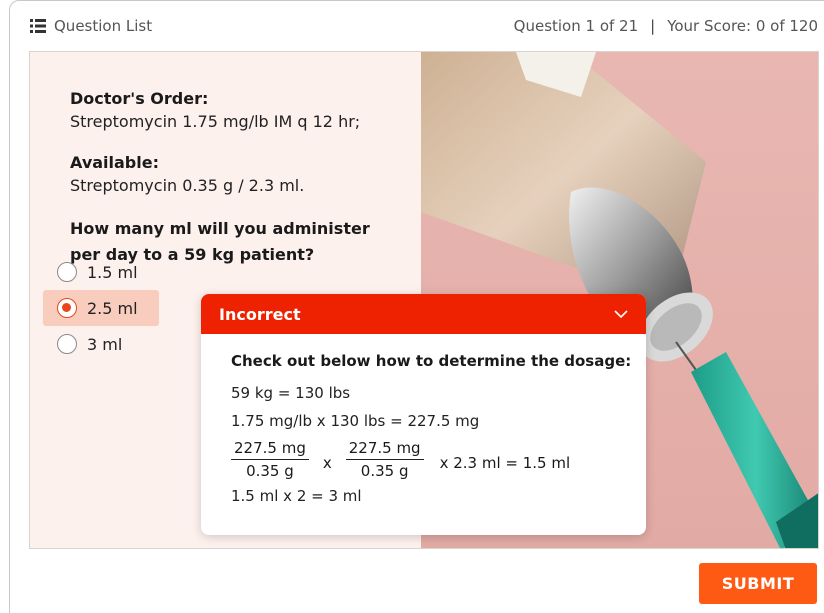 The height and width of the screenshot is (613, 824). What do you see at coordinates (103, 26) in the screenshot?
I see `question-list-label: Question List` at bounding box center [103, 26].